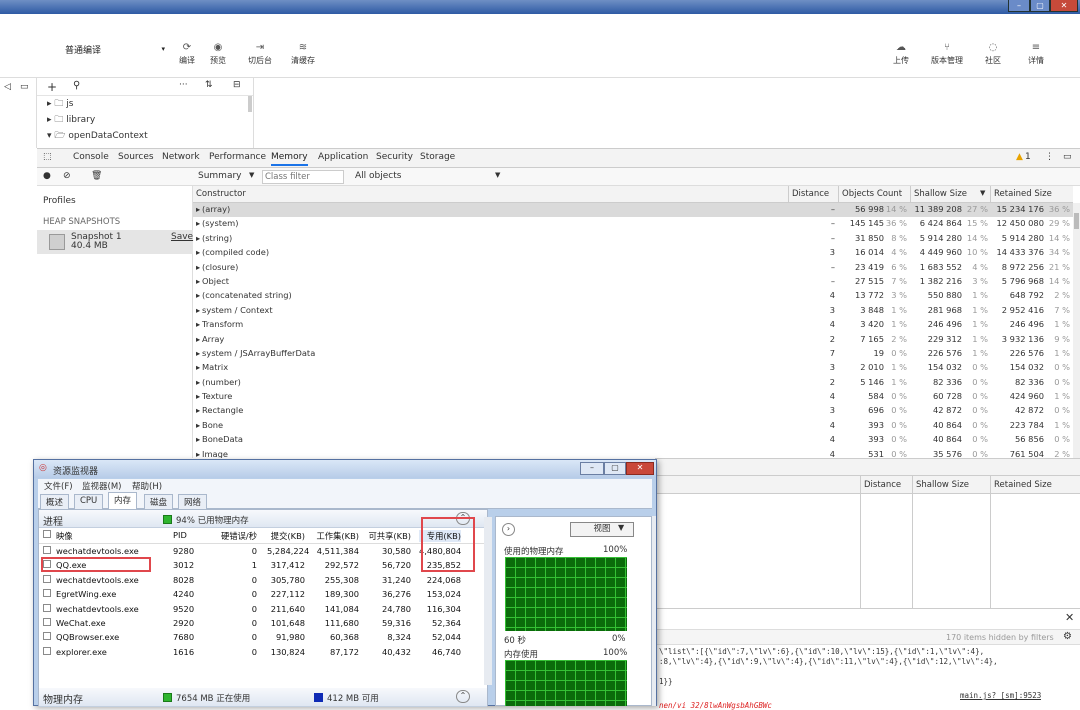 The image size is (1080, 710). What do you see at coordinates (47, 157) in the screenshot?
I see `inspect-icon: ⬚` at bounding box center [47, 157].